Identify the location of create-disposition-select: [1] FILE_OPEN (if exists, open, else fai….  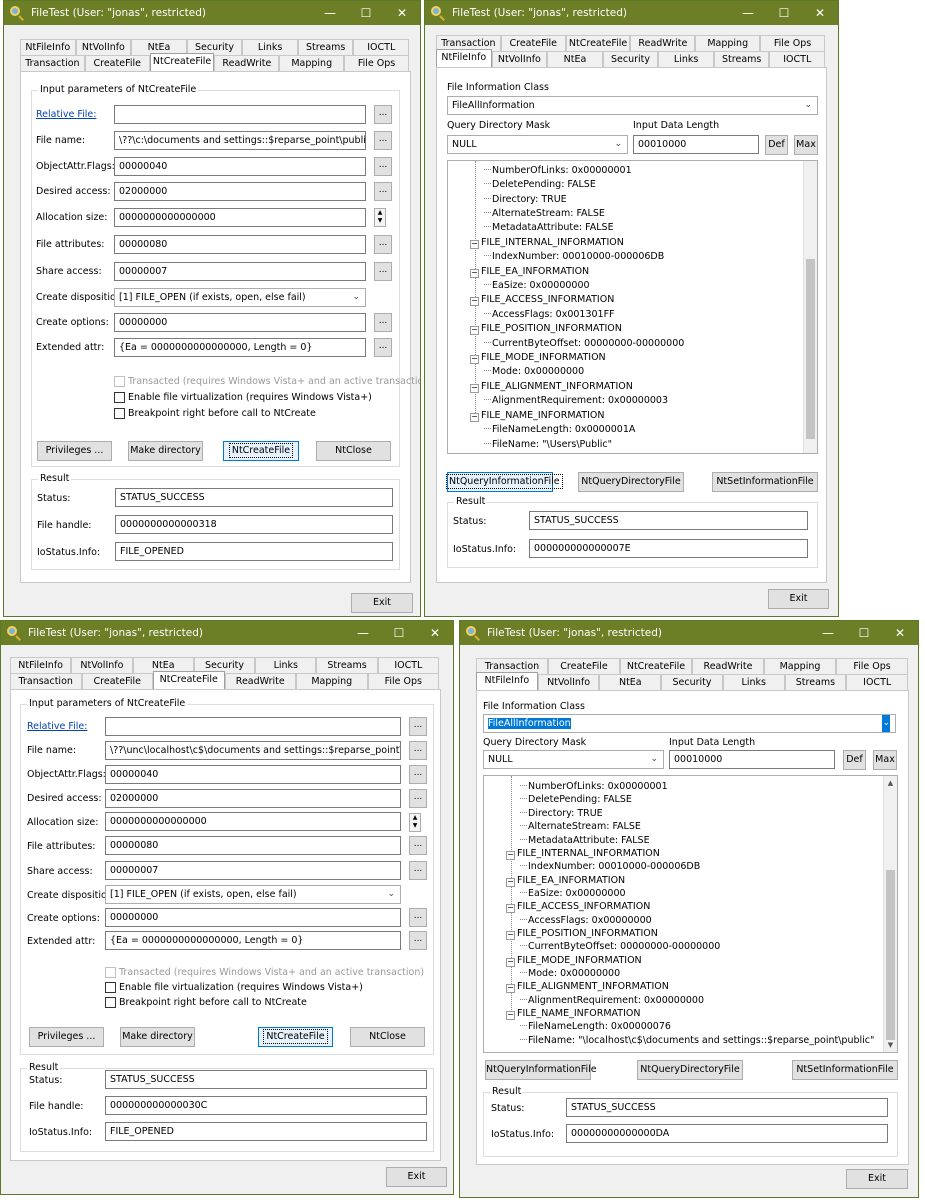
(253, 894).